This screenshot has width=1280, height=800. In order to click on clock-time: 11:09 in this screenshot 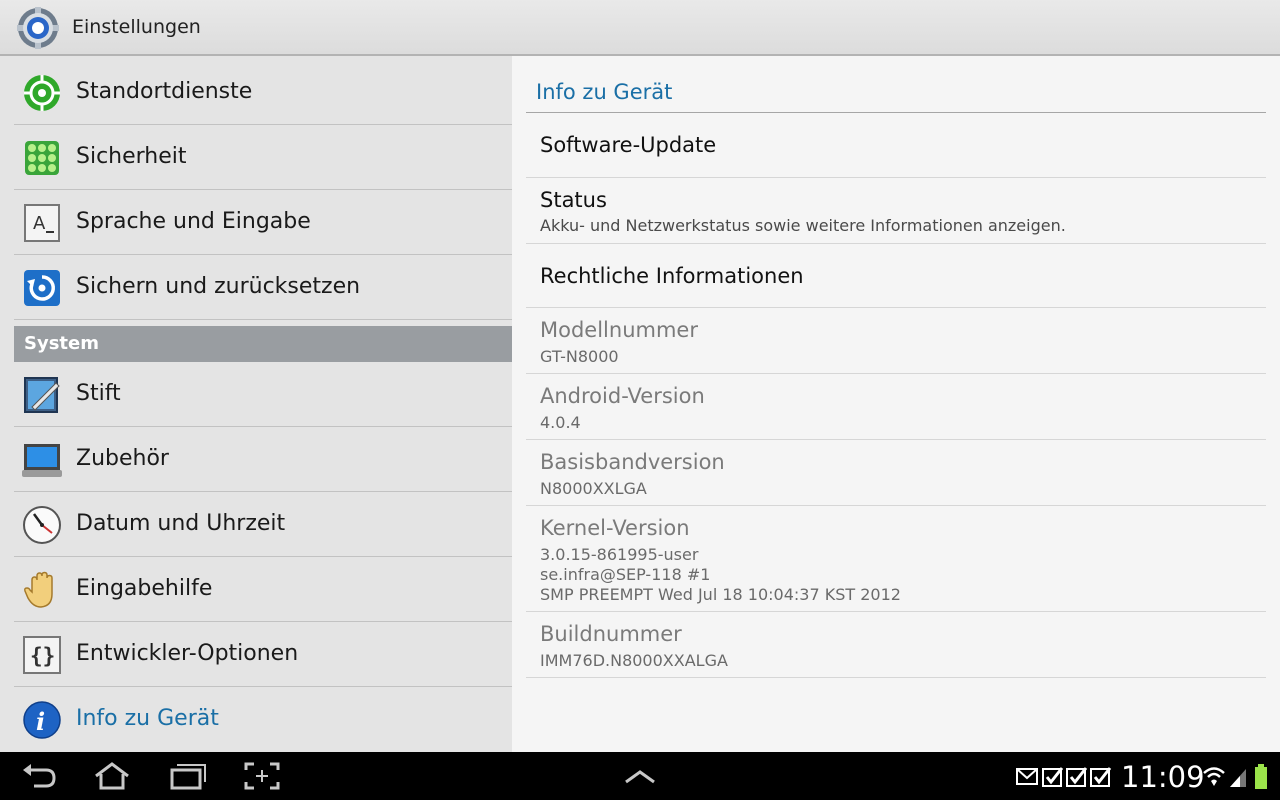, I will do `click(1163, 777)`.